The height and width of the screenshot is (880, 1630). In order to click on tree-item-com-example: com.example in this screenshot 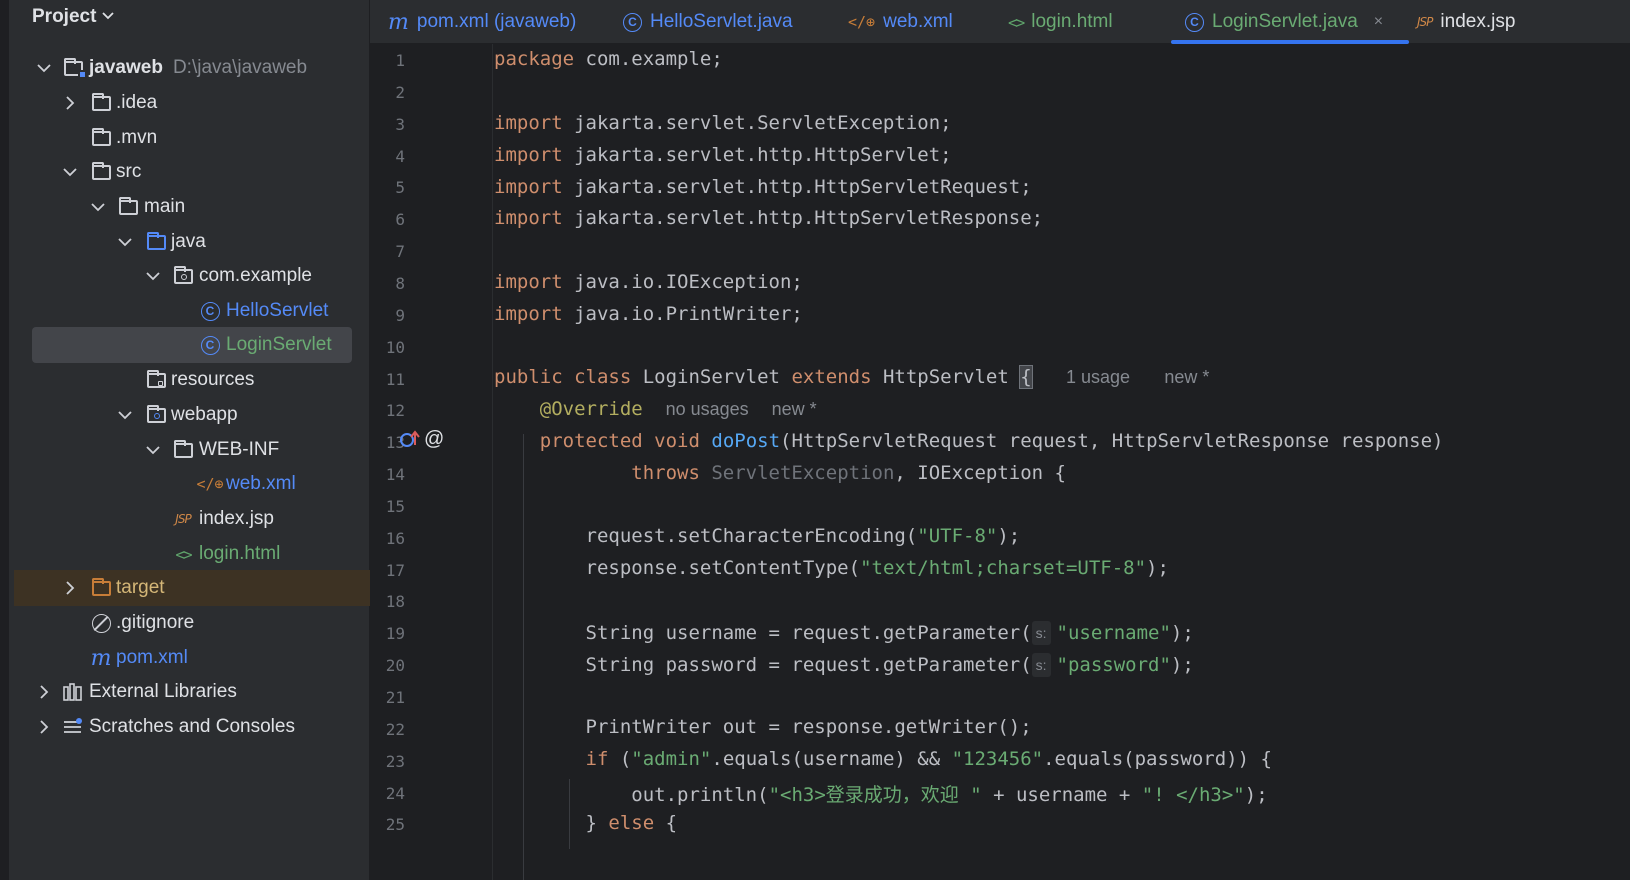, I will do `click(185, 276)`.